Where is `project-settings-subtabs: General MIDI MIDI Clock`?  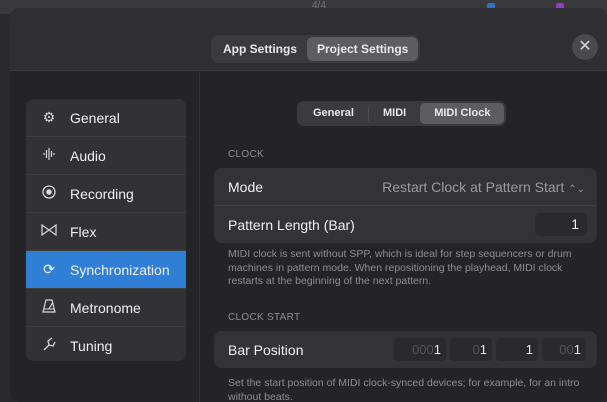 project-settings-subtabs: General MIDI MIDI Clock is located at coordinates (402, 113).